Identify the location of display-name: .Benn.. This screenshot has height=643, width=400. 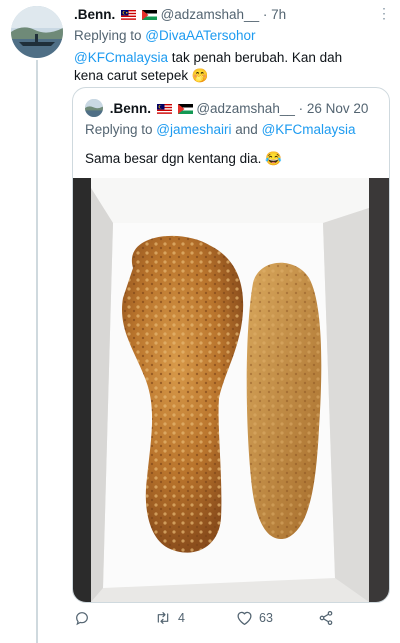
(94, 14).